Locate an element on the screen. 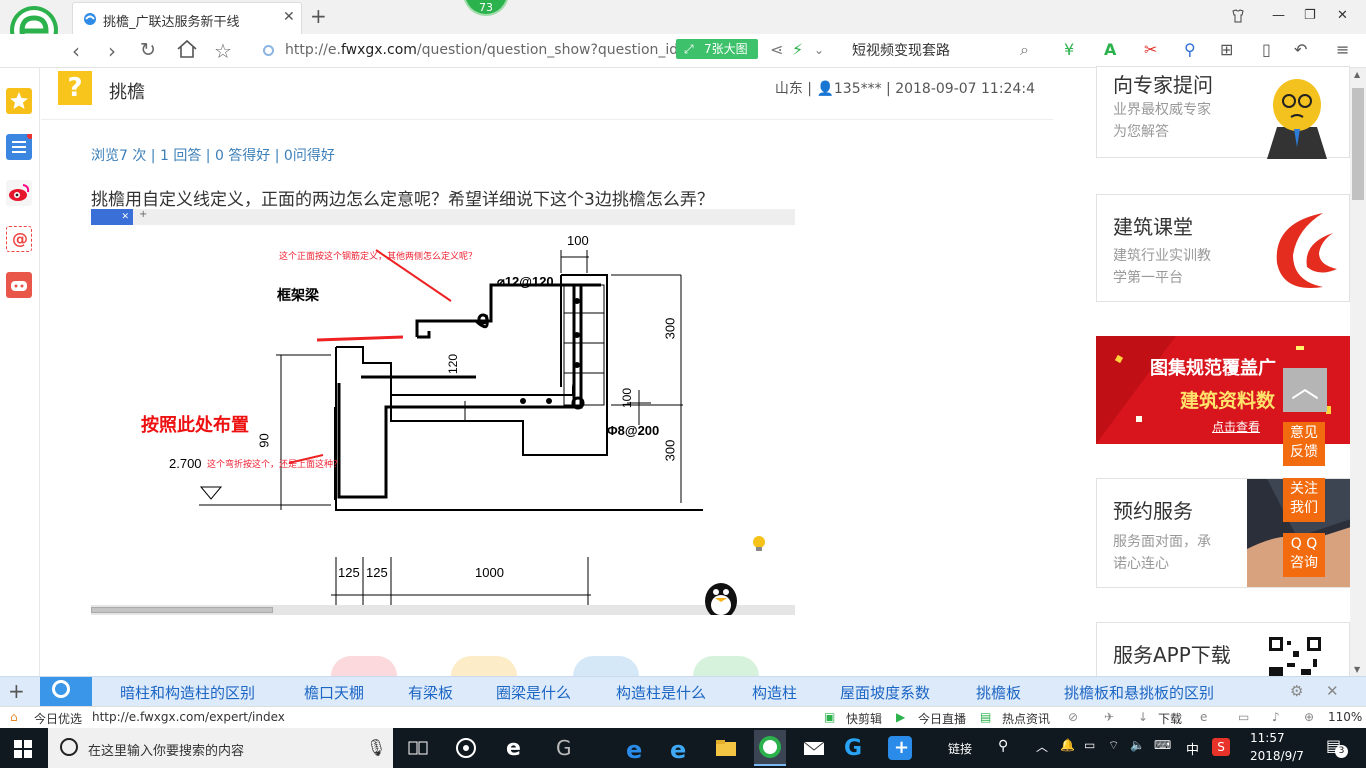 Image resolution: width=1366 pixels, height=768 pixels. question-stats: 浏览7 次 | 1 回答 | 0 答得好 | 0问得好 is located at coordinates (213, 155).